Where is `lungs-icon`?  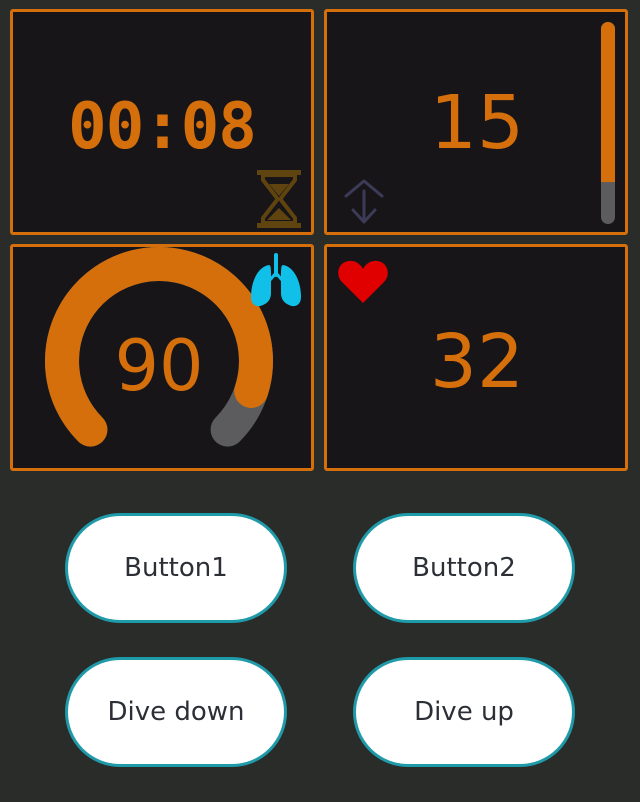
lungs-icon is located at coordinates (276, 280).